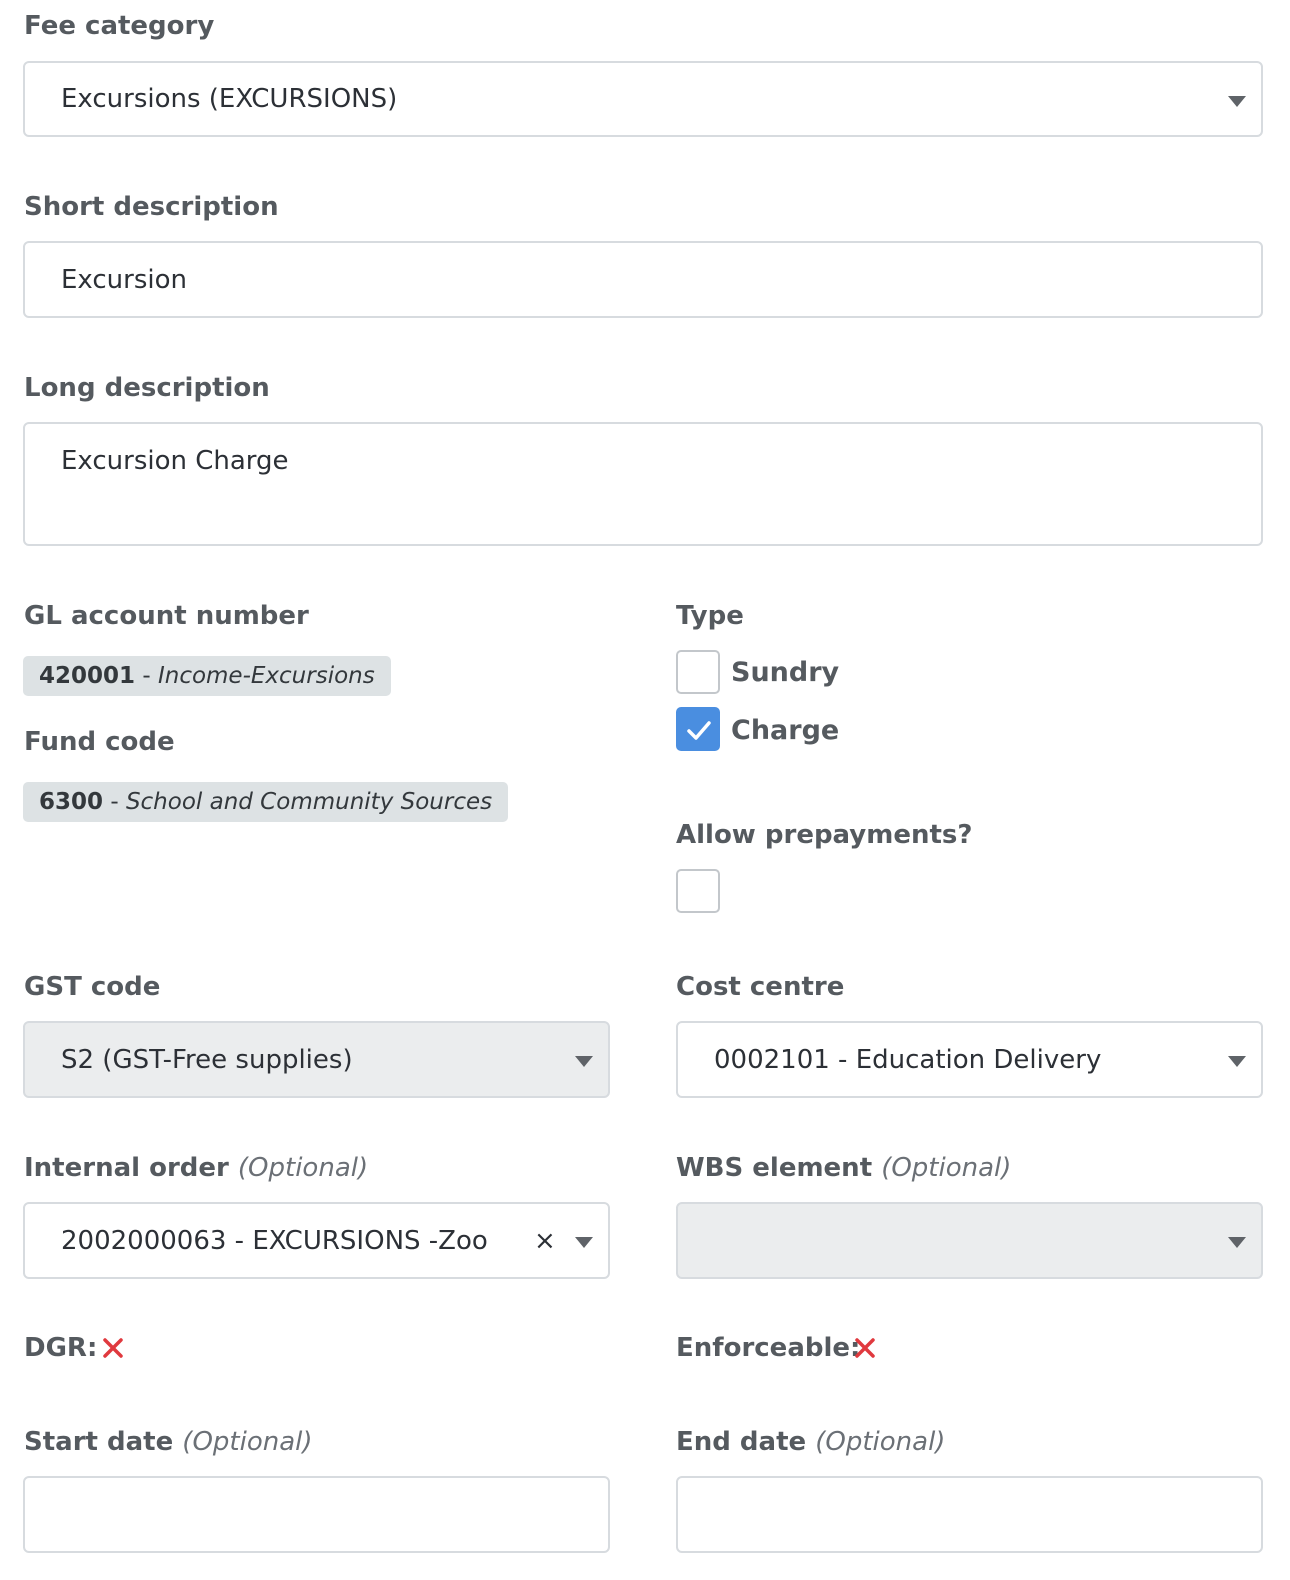 The height and width of the screenshot is (1580, 1290). Describe the element at coordinates (119, 26) in the screenshot. I see `fee-category-label: Fee category` at that location.